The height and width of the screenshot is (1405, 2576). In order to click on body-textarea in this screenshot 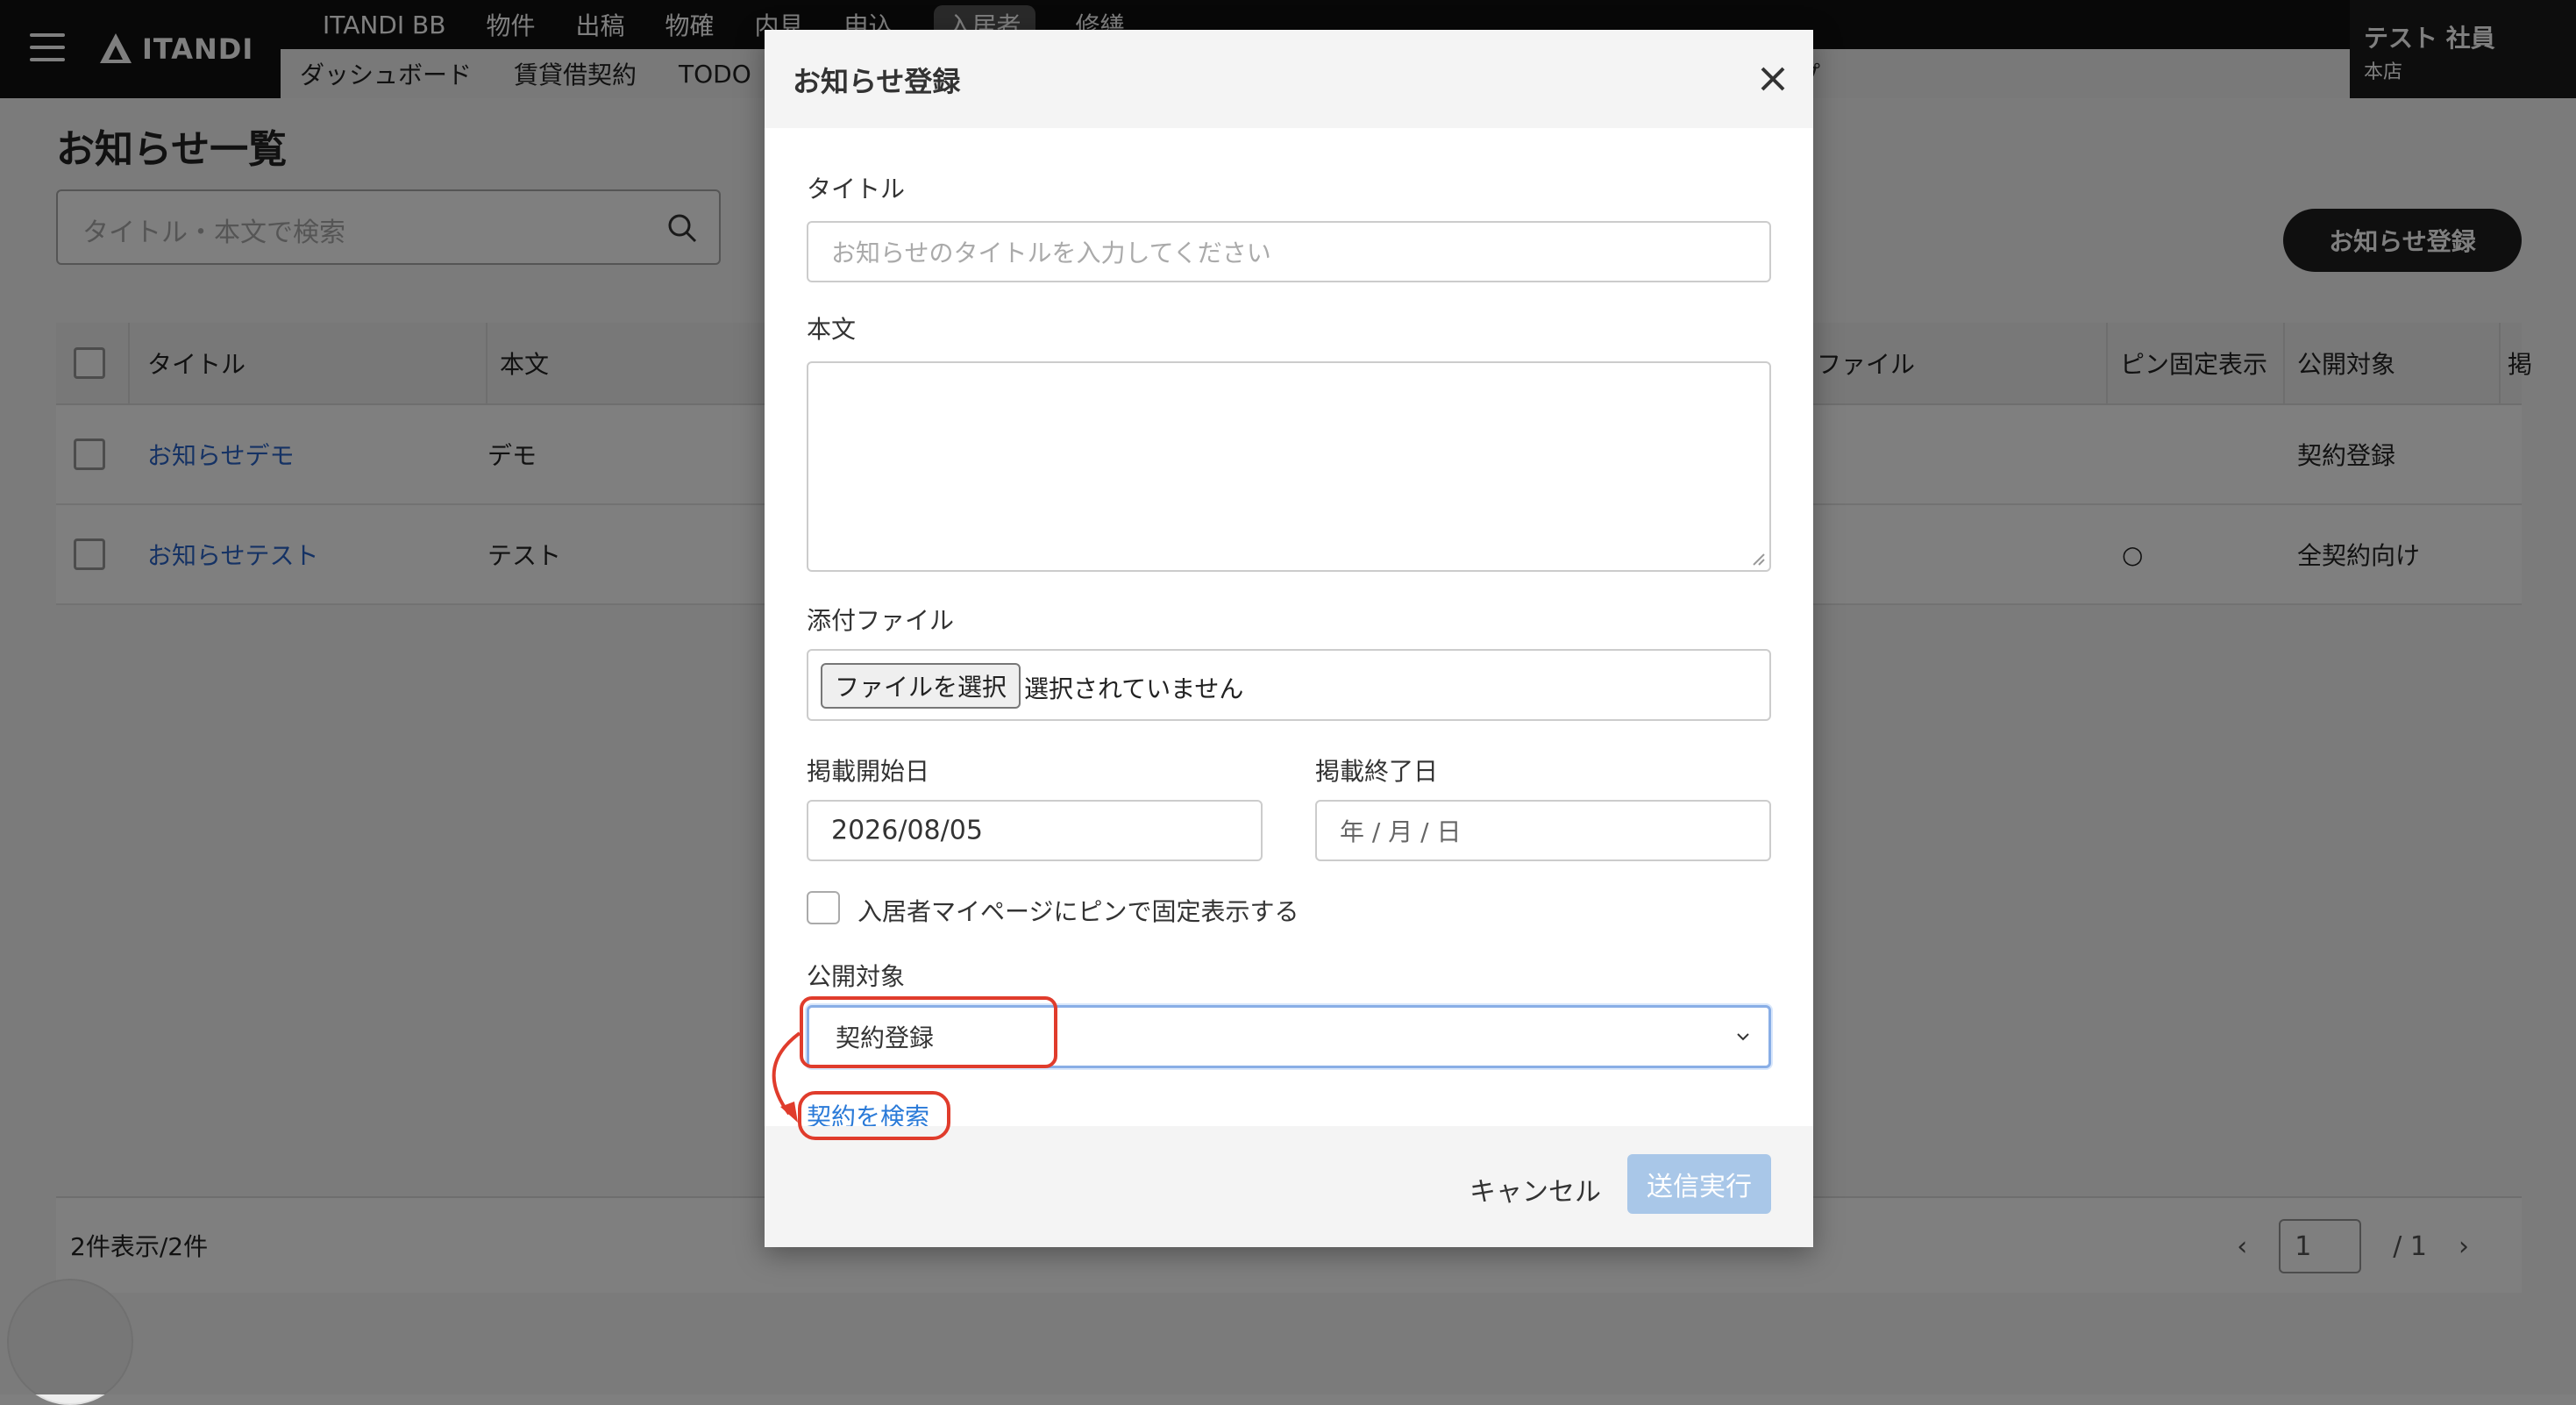, I will do `click(1289, 466)`.